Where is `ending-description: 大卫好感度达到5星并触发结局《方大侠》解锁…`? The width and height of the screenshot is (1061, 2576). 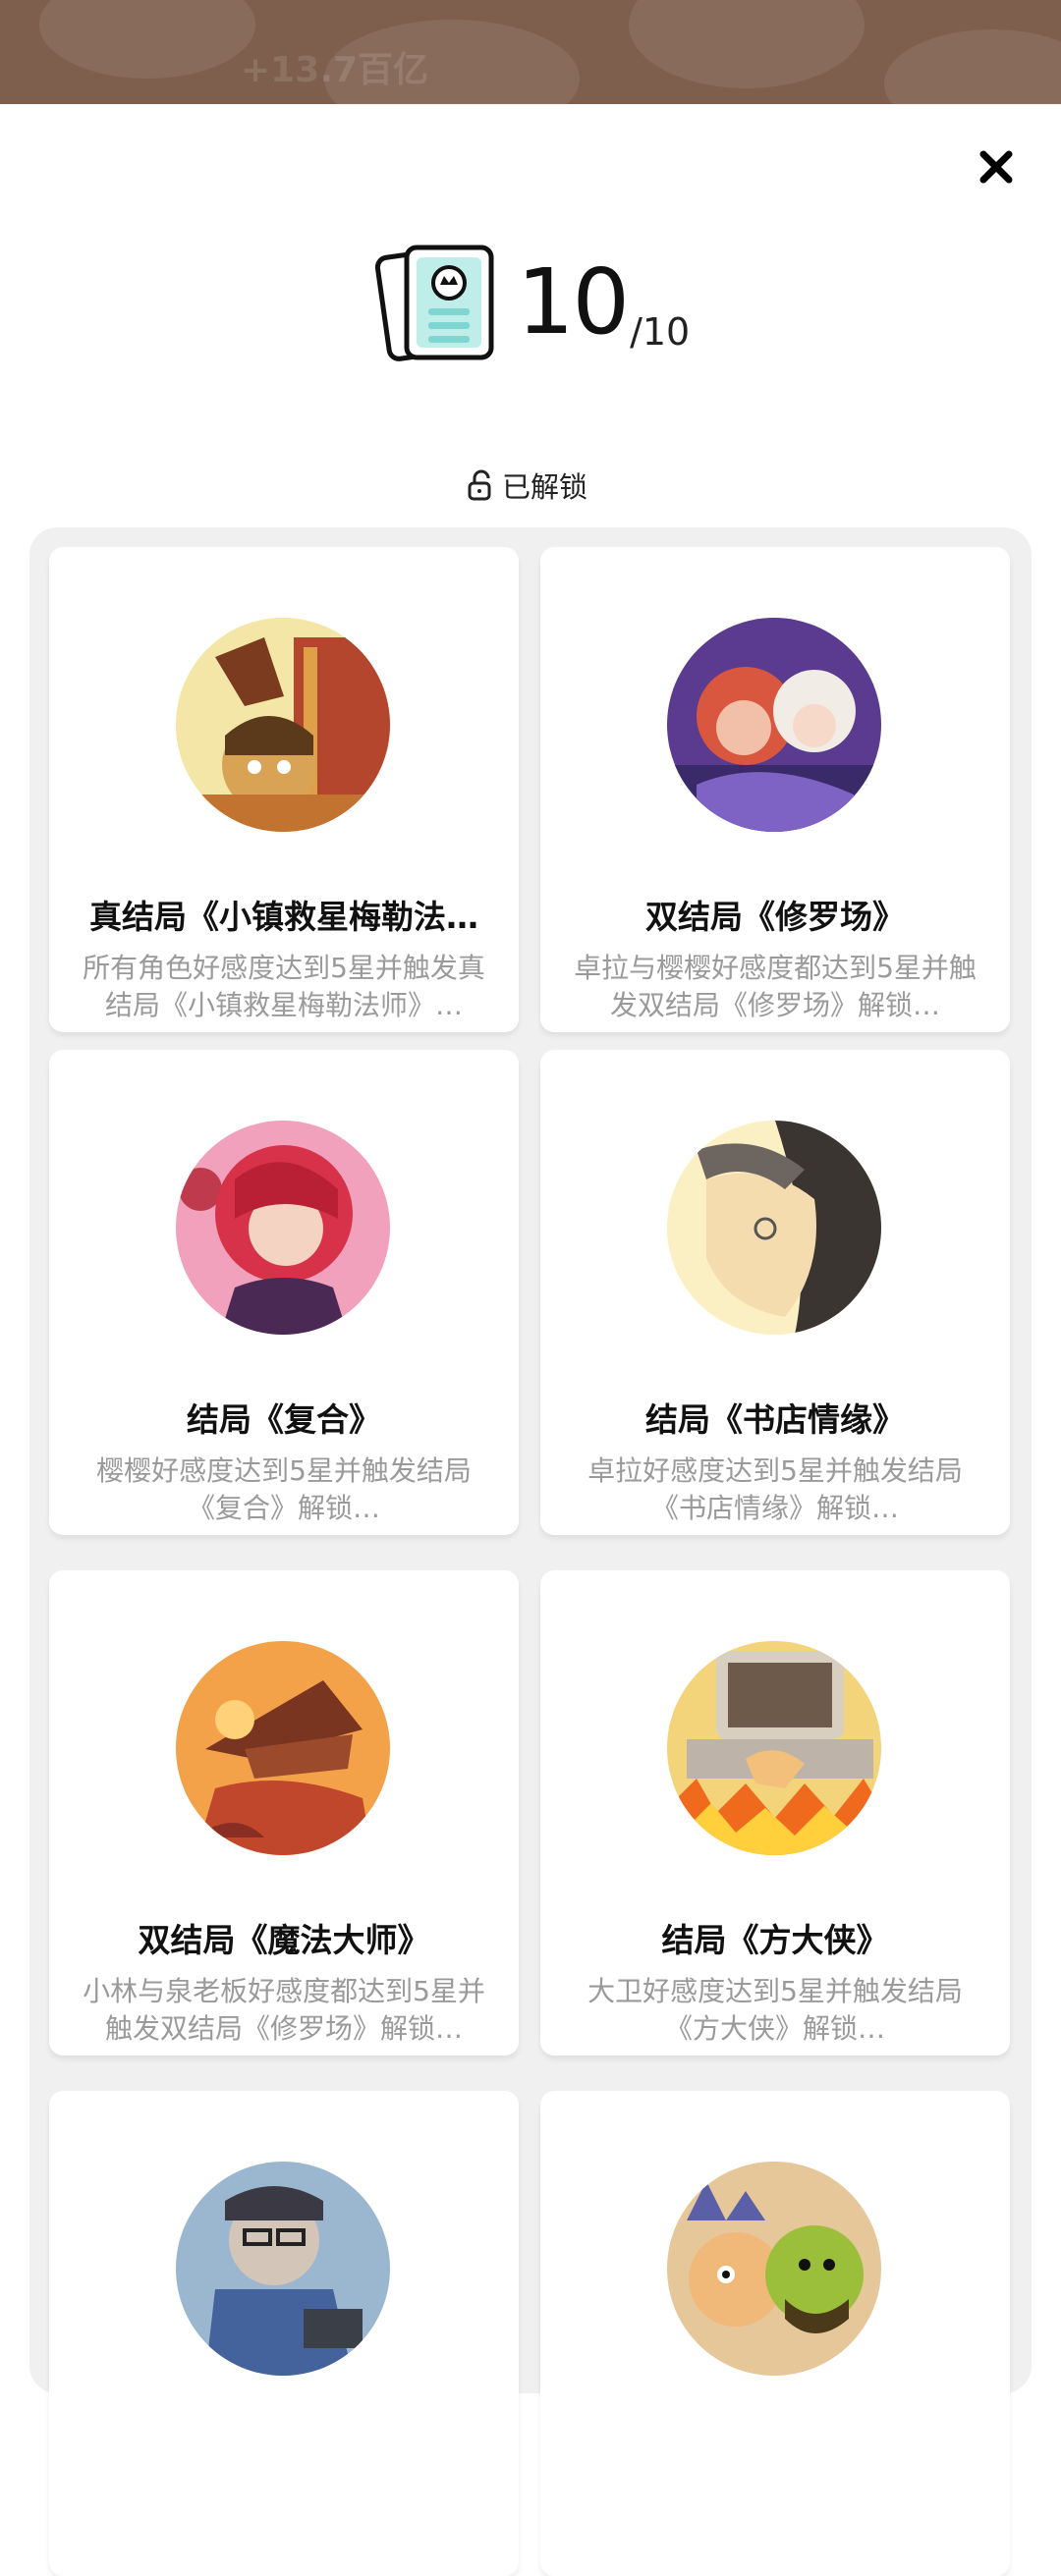 ending-description: 大卫好感度达到5星并触发结局《方大侠》解锁… is located at coordinates (775, 2010).